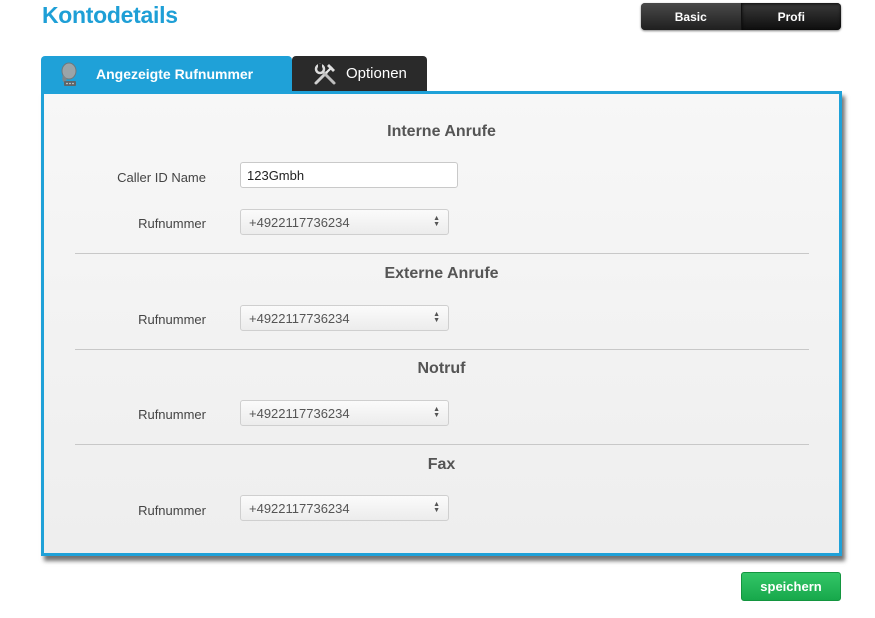 The width and height of the screenshot is (875, 618). What do you see at coordinates (325, 74) in the screenshot?
I see `tools-icon` at bounding box center [325, 74].